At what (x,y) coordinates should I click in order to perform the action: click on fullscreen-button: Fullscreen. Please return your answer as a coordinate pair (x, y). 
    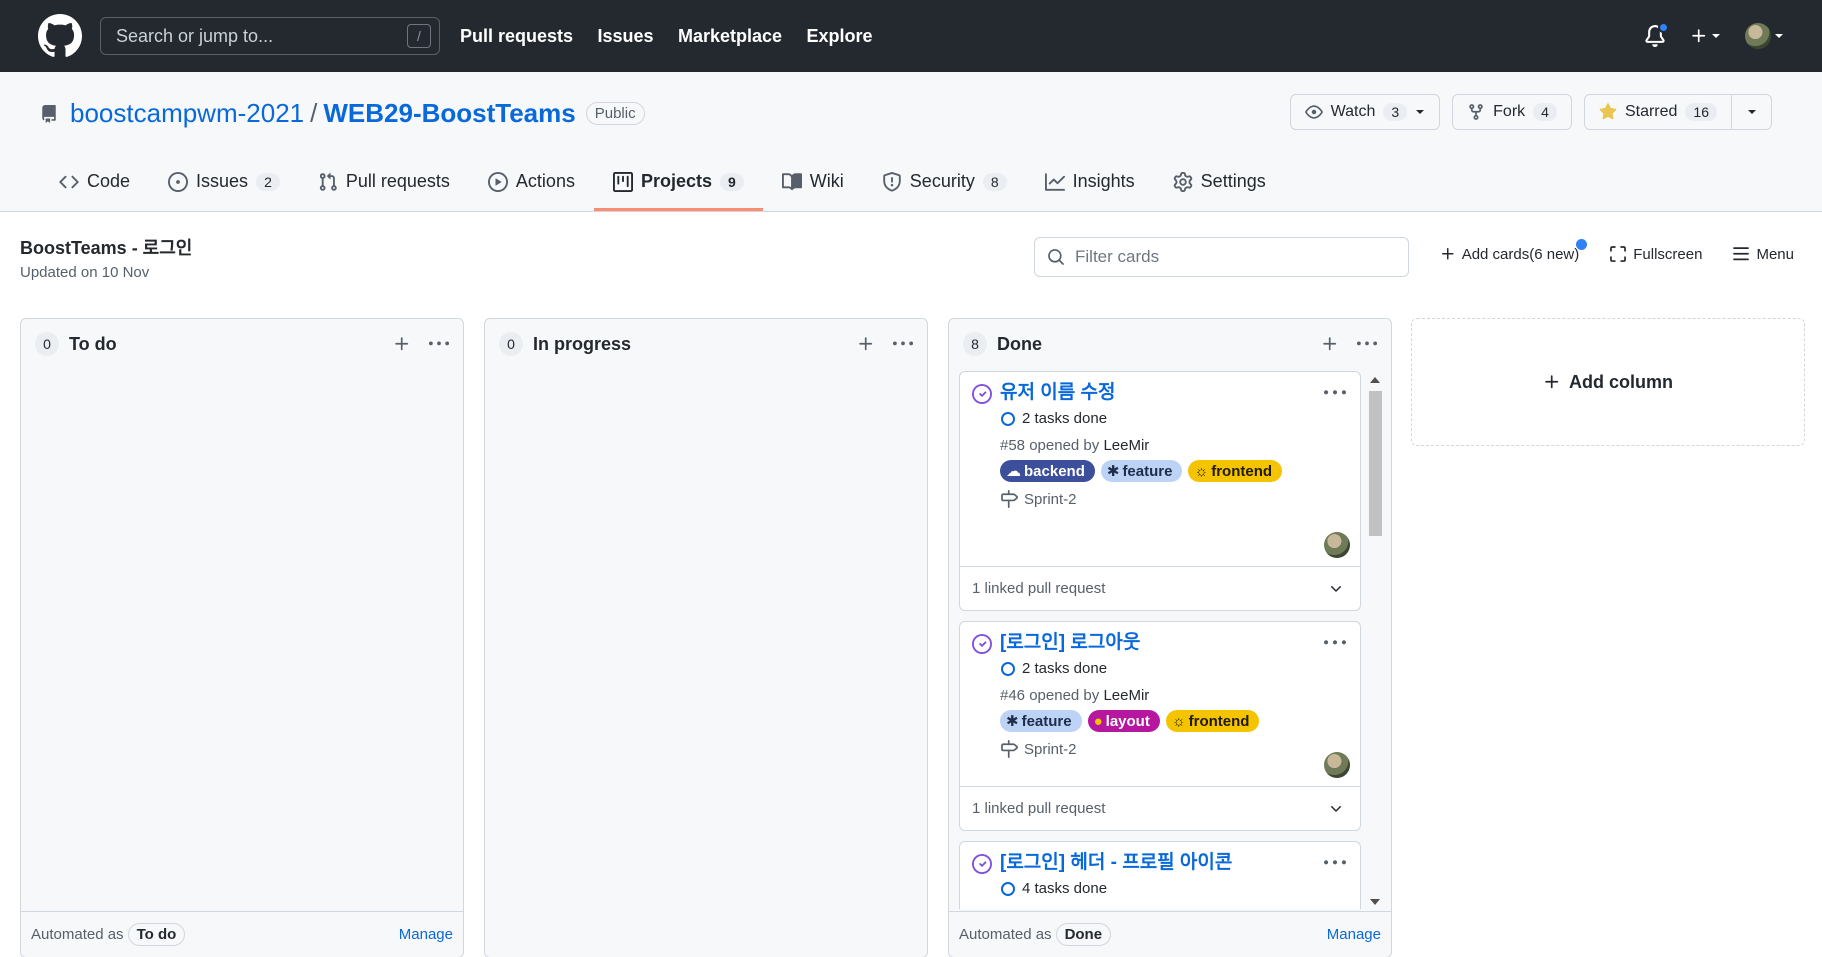
    Looking at the image, I should click on (1655, 254).